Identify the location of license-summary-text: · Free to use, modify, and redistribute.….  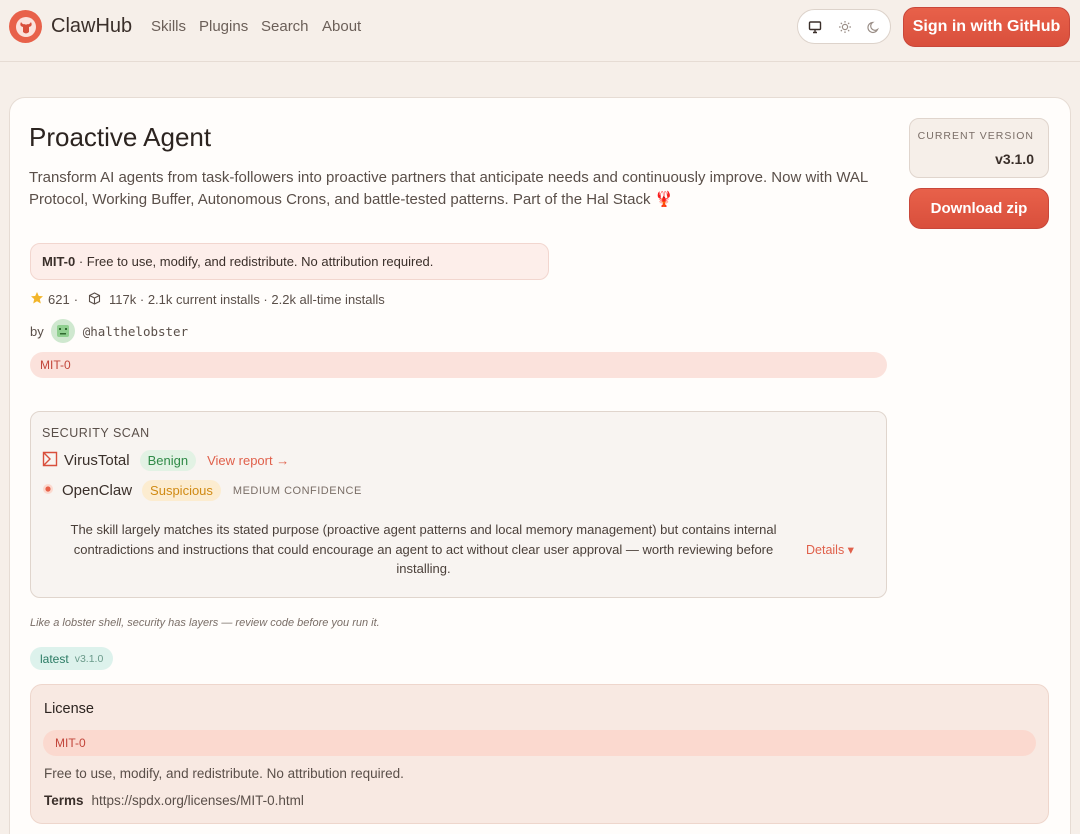
(254, 261).